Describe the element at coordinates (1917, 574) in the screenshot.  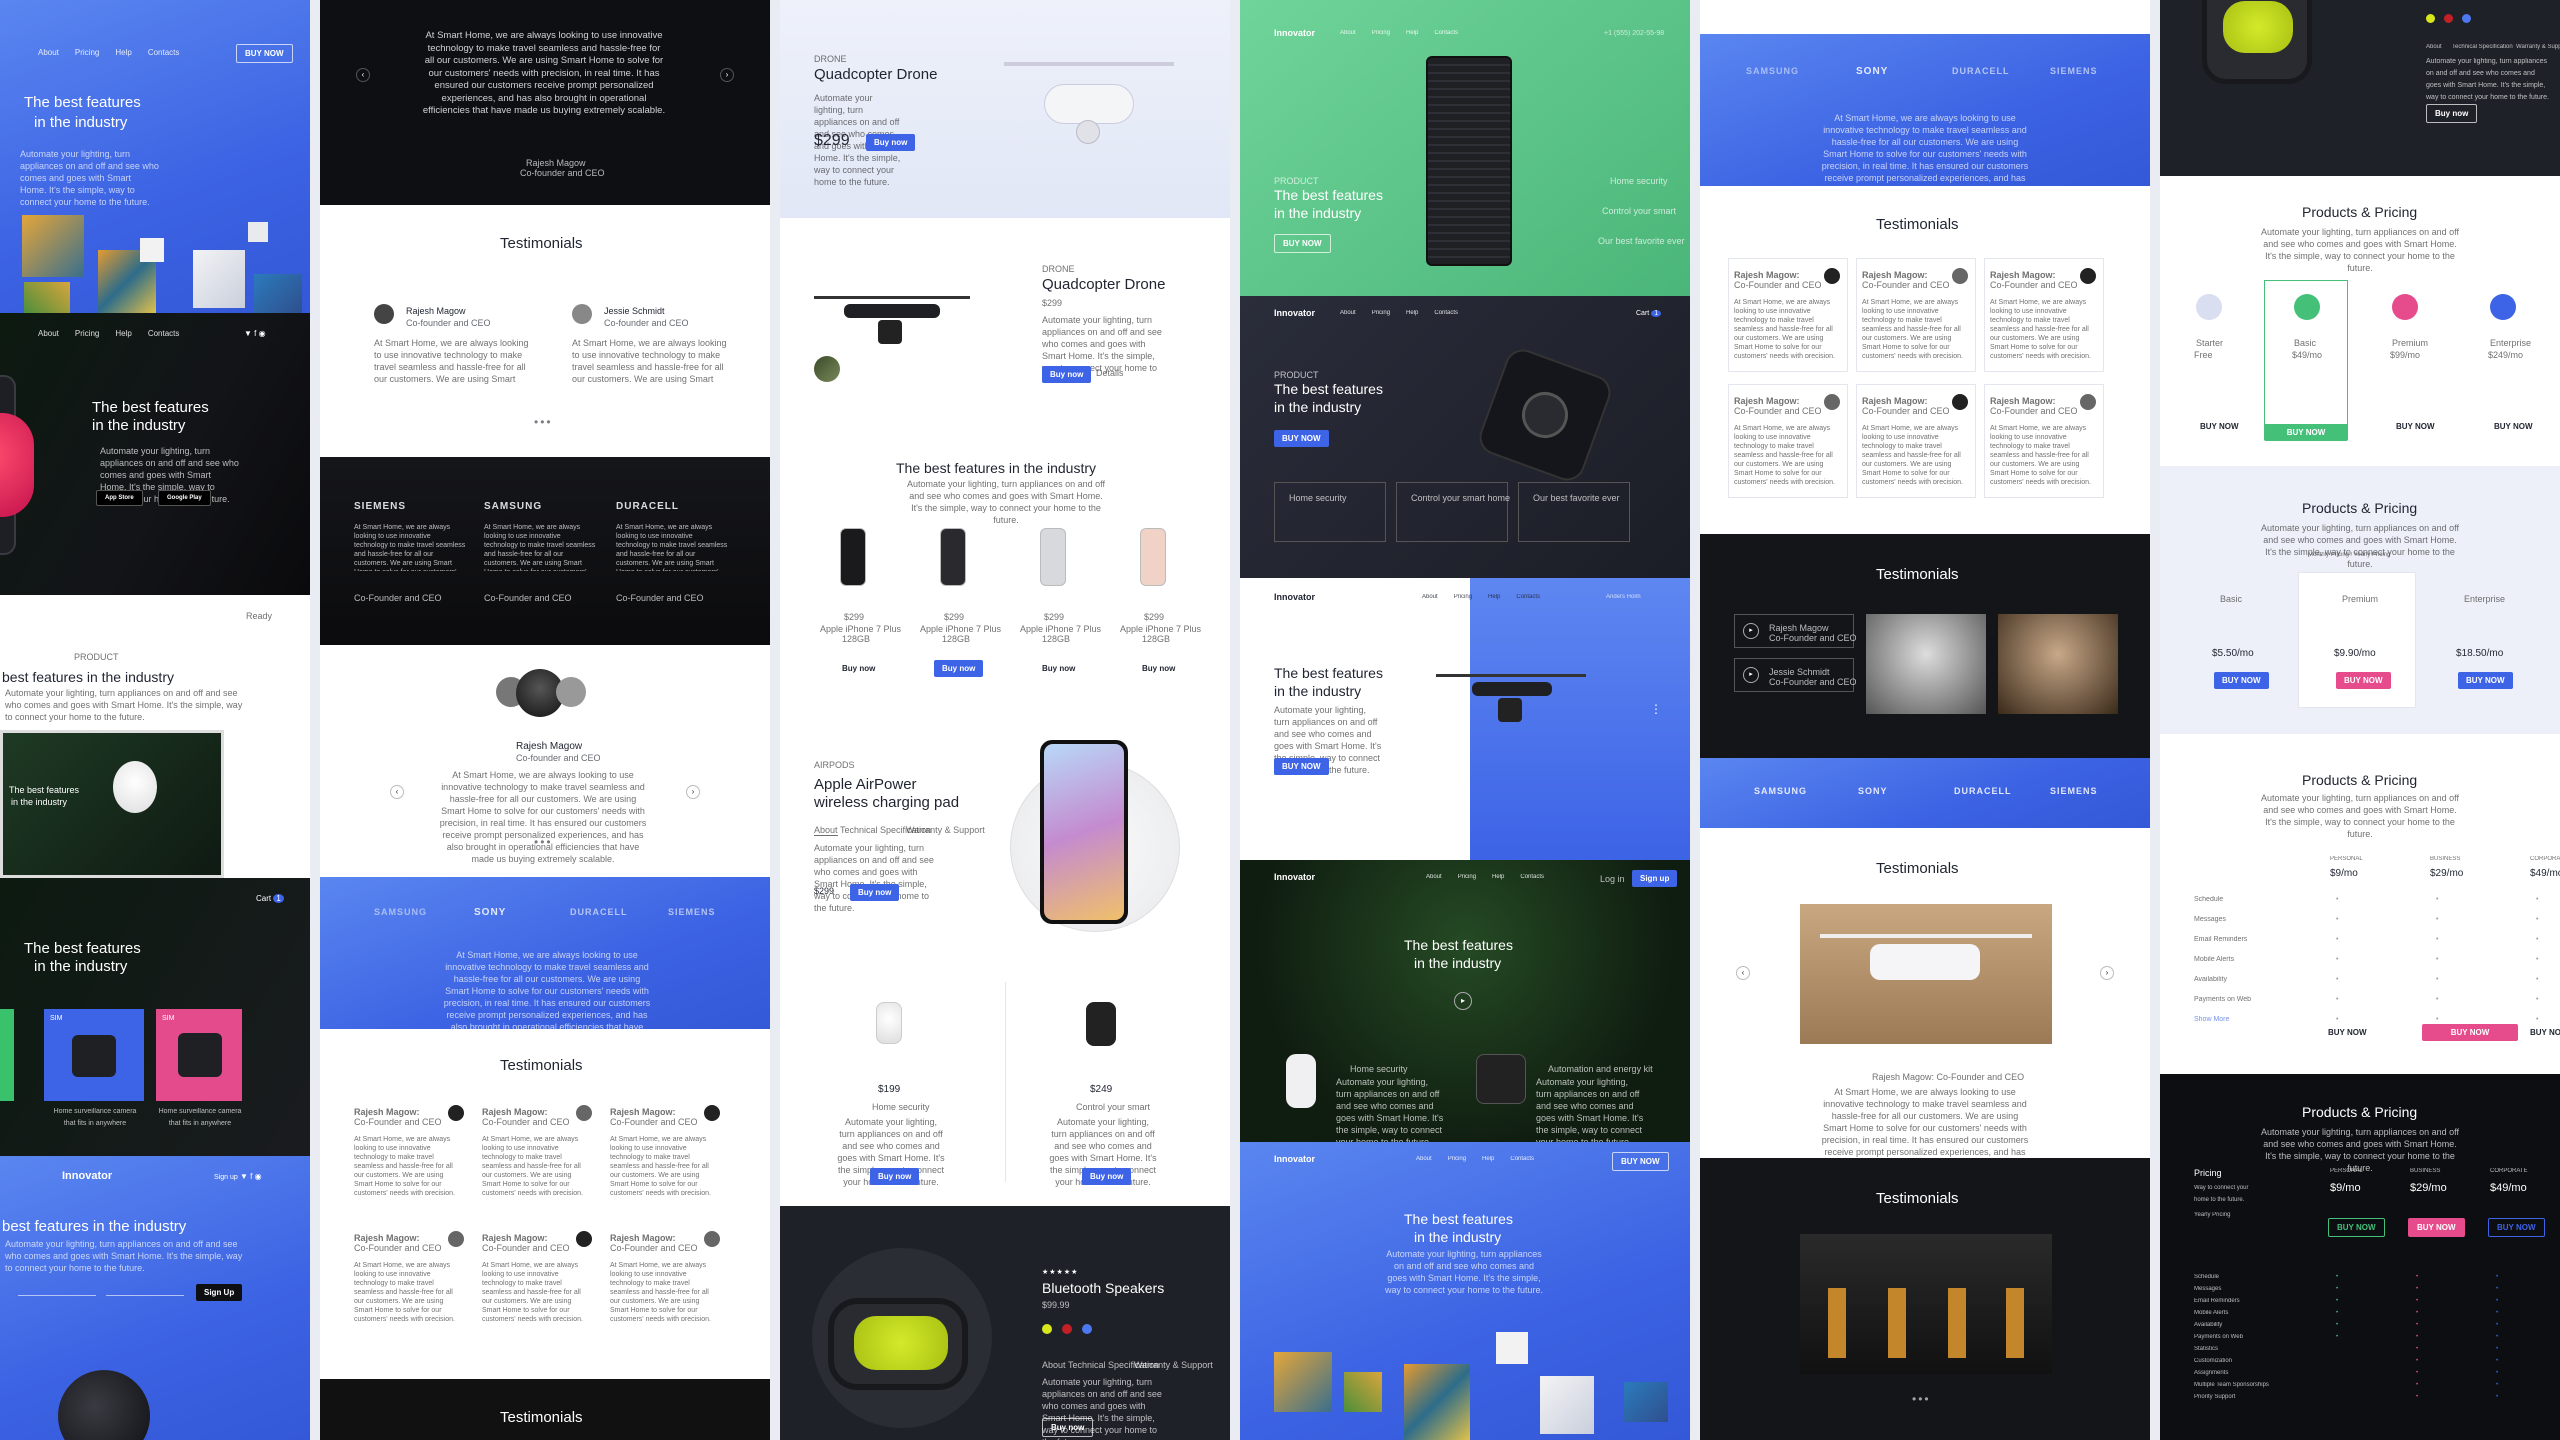
I see `section-title: Testimonials` at that location.